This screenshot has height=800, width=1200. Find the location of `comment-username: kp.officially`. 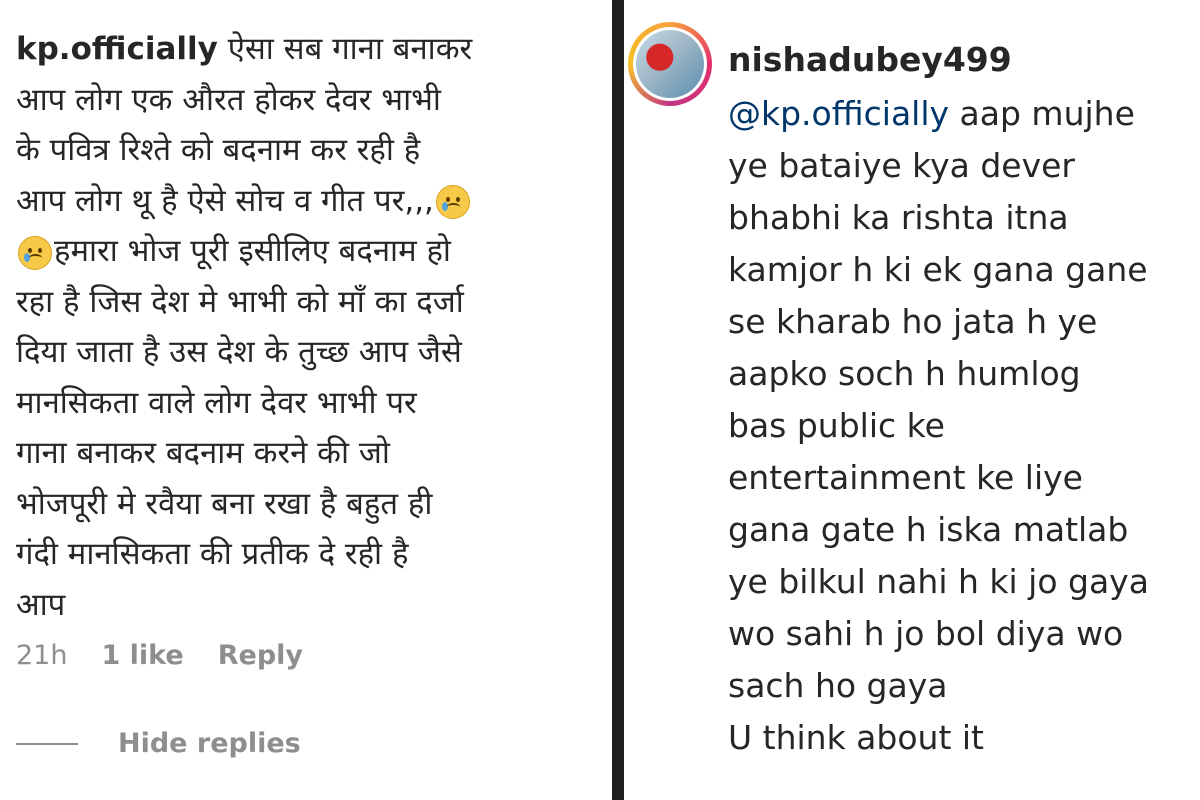

comment-username: kp.officially is located at coordinates (117, 49).